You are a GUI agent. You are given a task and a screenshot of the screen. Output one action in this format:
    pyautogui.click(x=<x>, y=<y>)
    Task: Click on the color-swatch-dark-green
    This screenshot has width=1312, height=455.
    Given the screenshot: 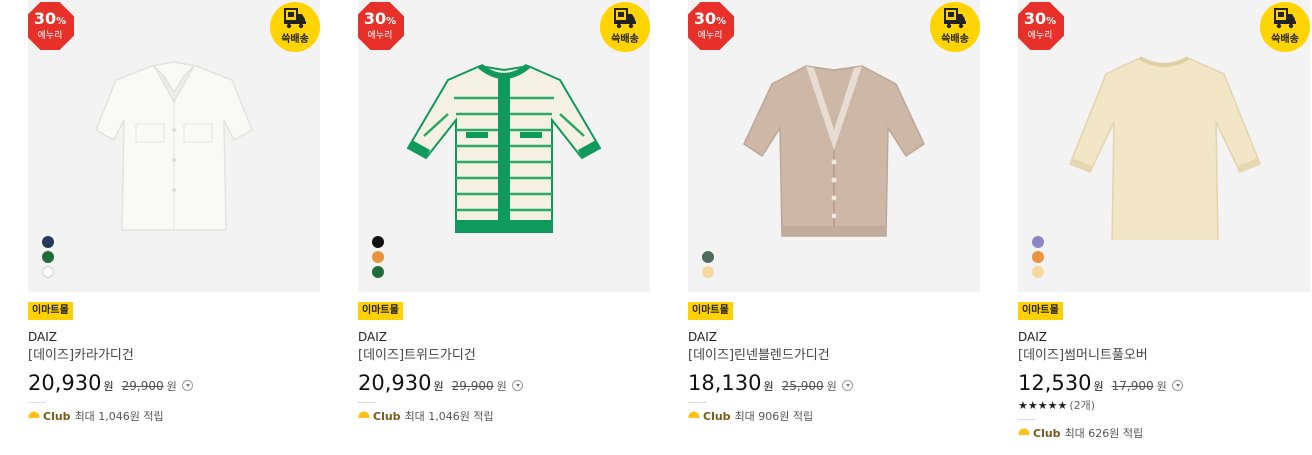 What is the action you would take?
    pyautogui.click(x=708, y=257)
    